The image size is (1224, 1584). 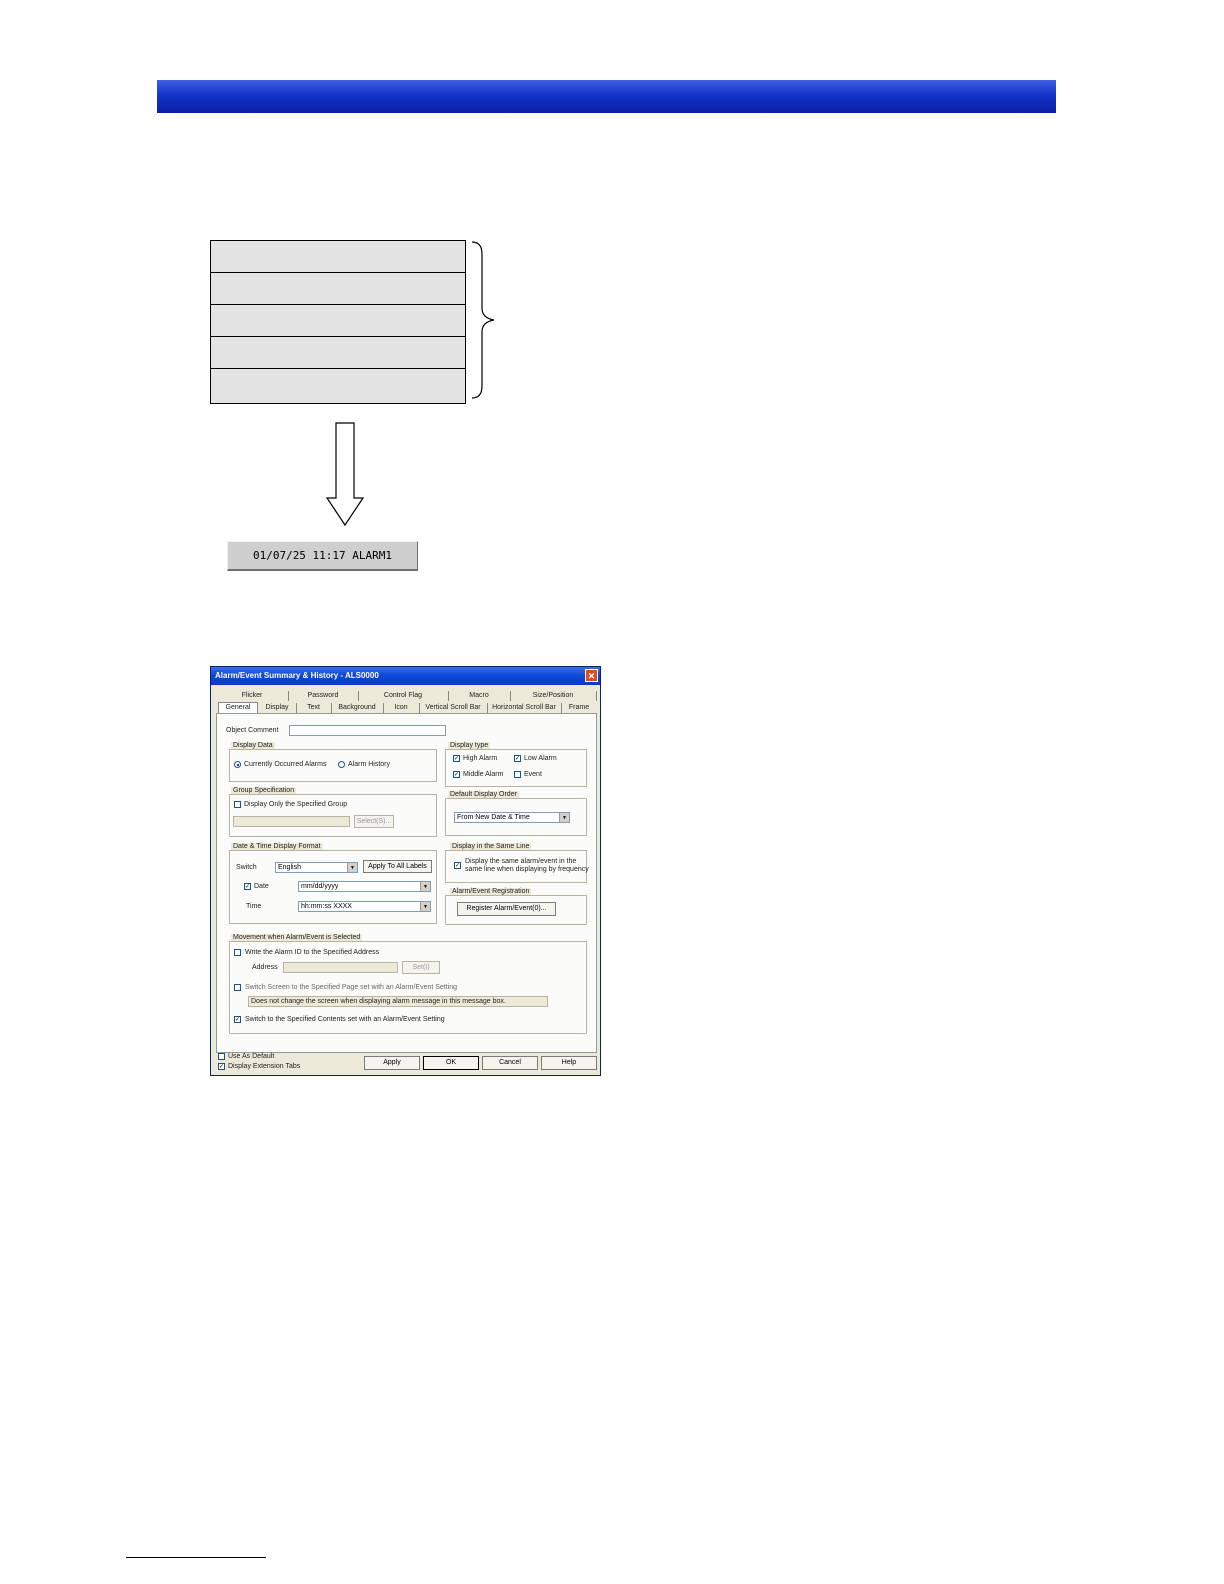 I want to click on high-alarm-label: High Alarm, so click(x=480, y=758).